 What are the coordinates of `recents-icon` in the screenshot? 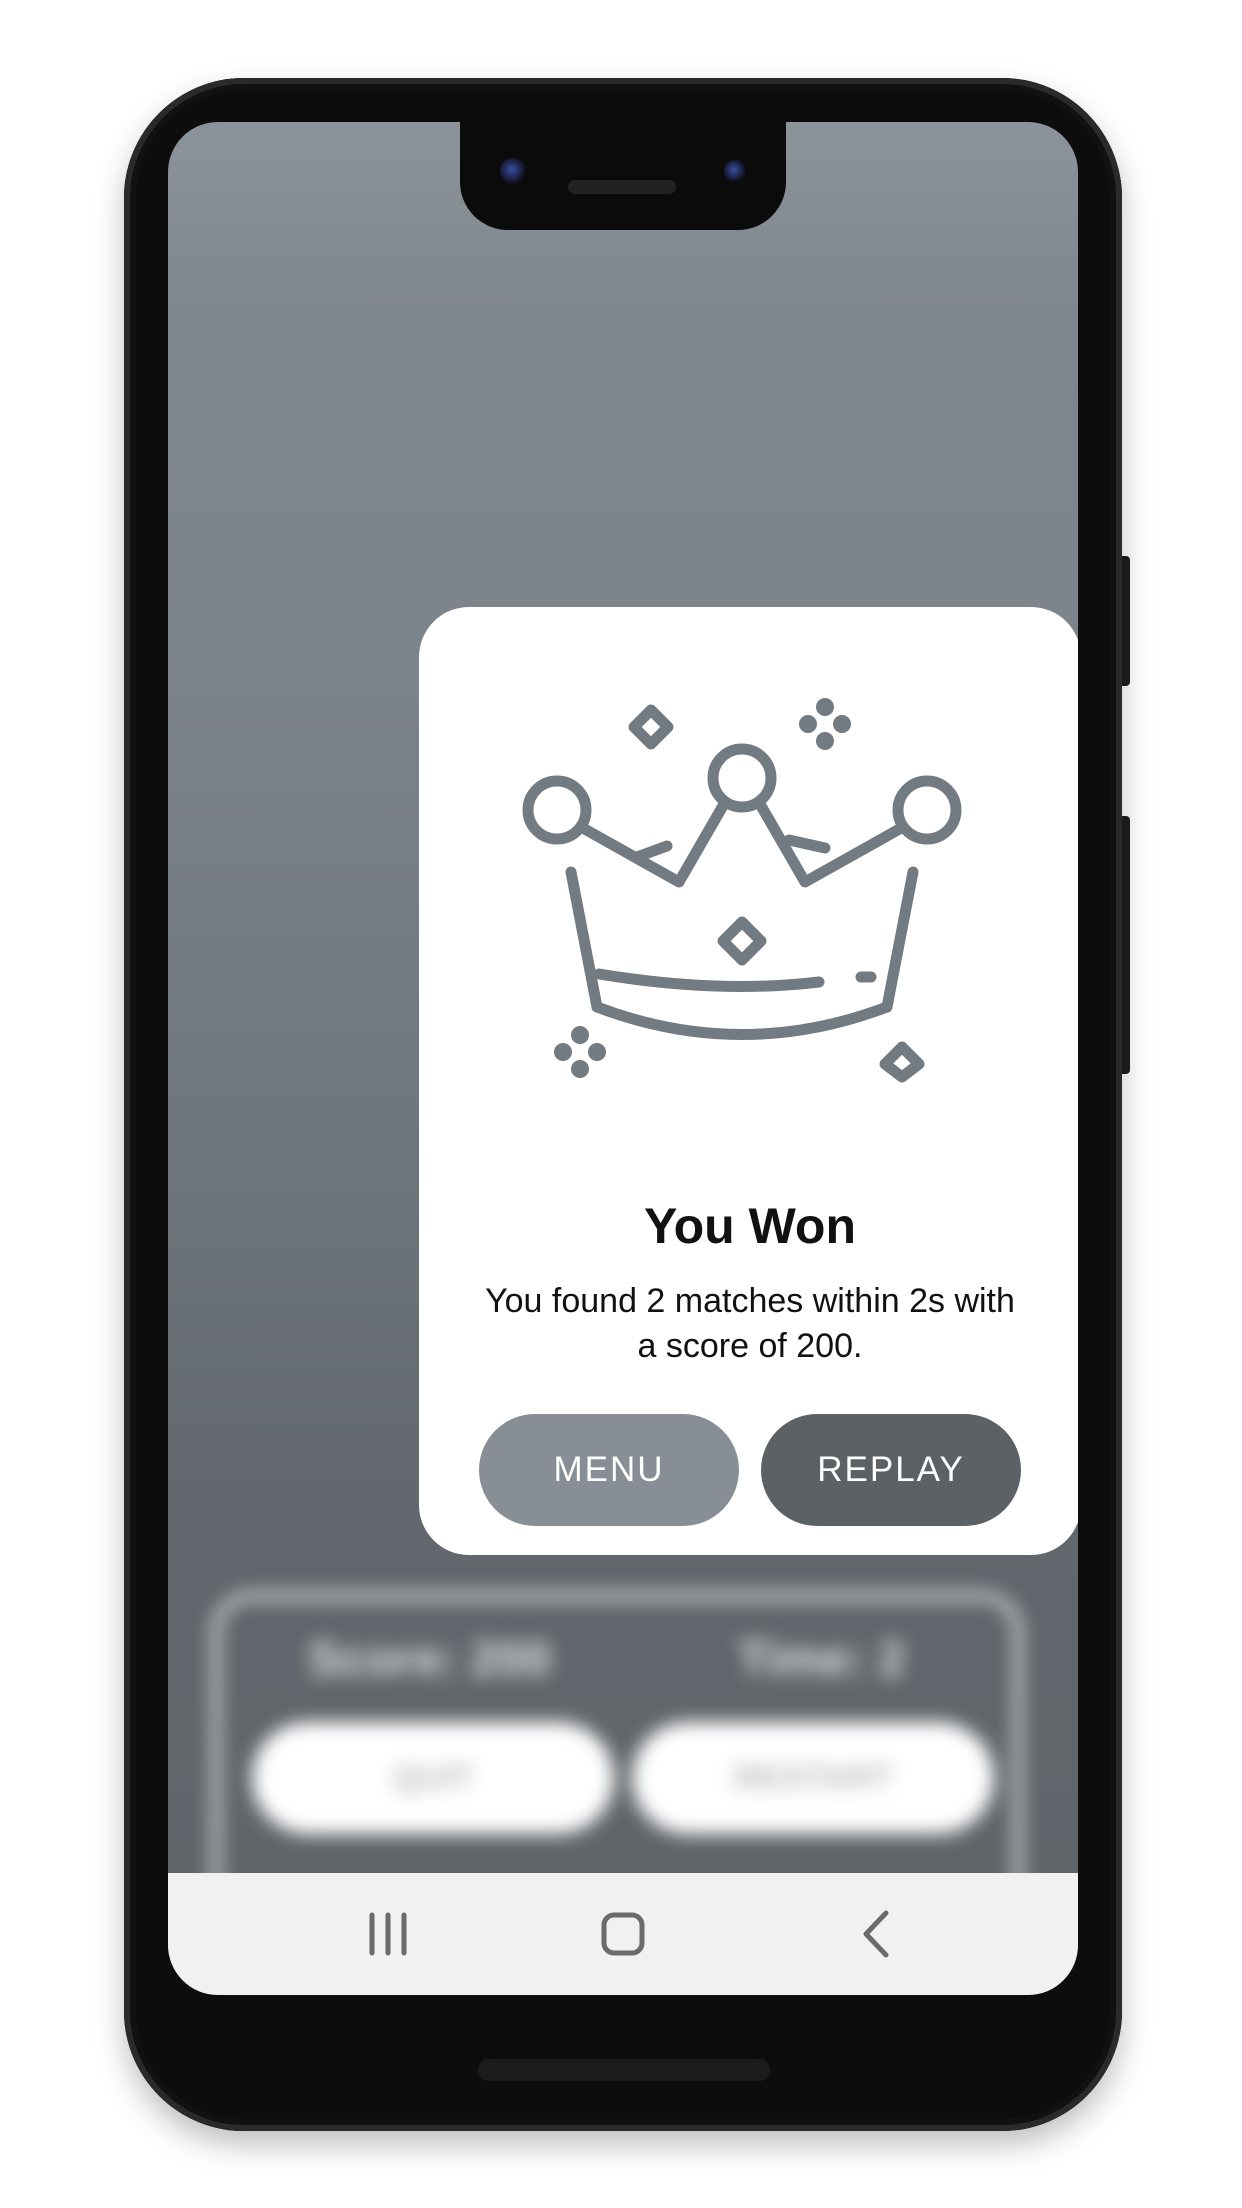 It's located at (388, 1934).